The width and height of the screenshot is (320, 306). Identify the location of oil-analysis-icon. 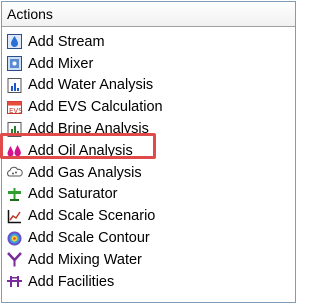
(14, 150).